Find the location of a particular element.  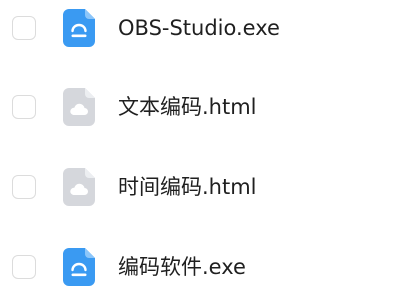

file-name: 时间编码.html is located at coordinates (187, 187).